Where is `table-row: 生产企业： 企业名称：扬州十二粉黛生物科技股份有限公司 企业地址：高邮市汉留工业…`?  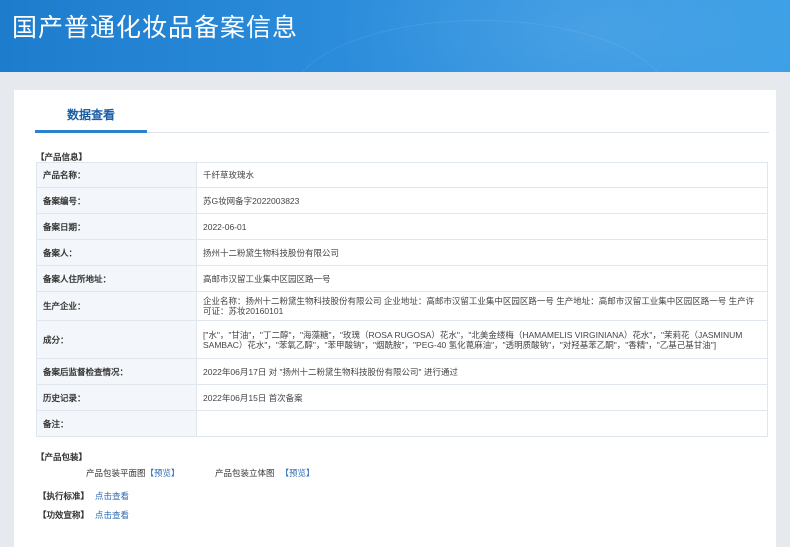 table-row: 生产企业： 企业名称：扬州十二粉黛生物科技股份有限公司 企业地址：高邮市汉留工业… is located at coordinates (402, 306).